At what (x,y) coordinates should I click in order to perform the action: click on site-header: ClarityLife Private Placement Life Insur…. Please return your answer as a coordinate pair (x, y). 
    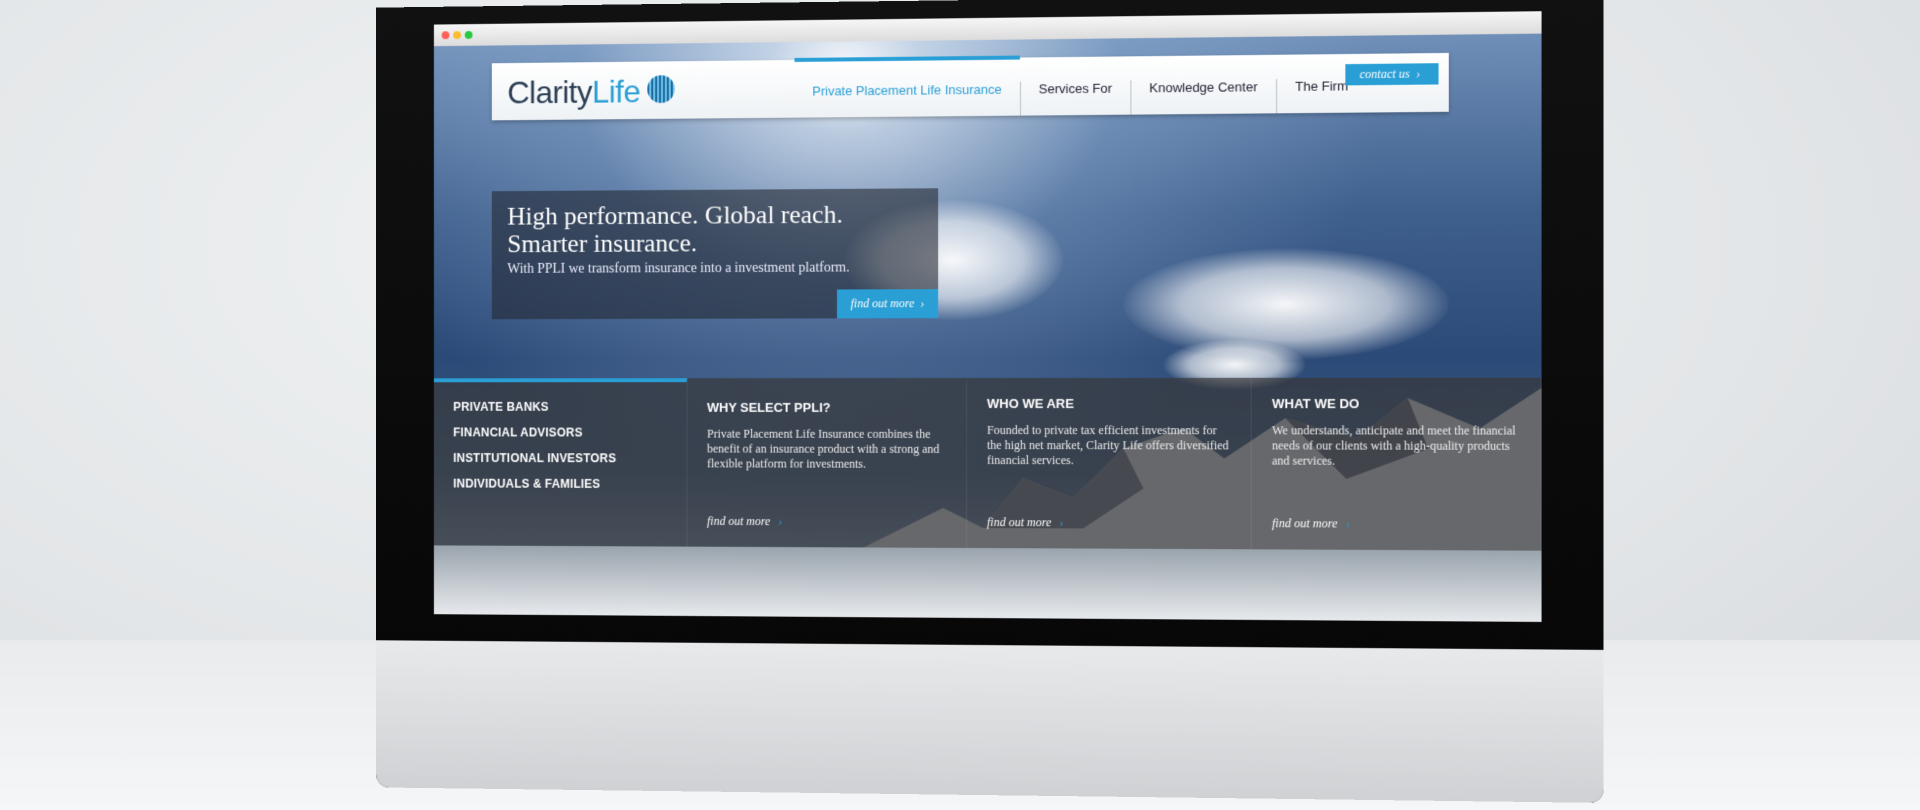
    Looking at the image, I should click on (970, 86).